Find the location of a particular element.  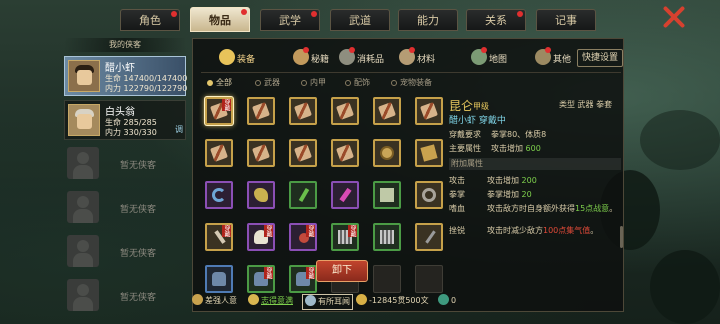

character-slot: 醋小虾 生命 147400/147400 内力 122790/122790 is located at coordinates (126, 76).